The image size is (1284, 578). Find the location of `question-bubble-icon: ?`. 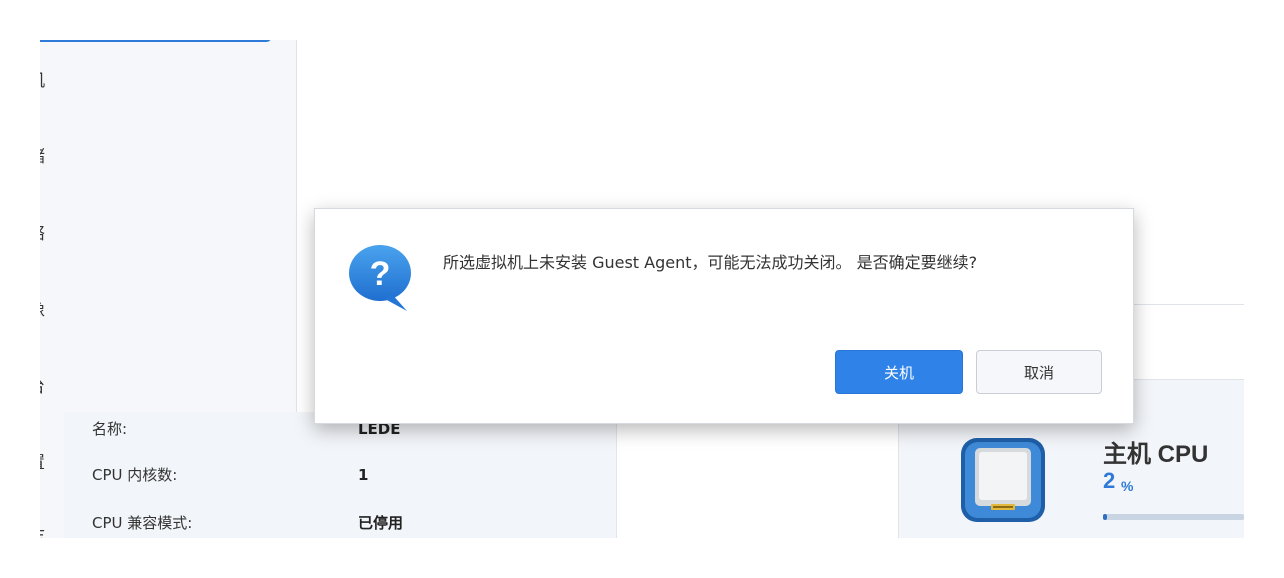

question-bubble-icon: ? is located at coordinates (380, 278).